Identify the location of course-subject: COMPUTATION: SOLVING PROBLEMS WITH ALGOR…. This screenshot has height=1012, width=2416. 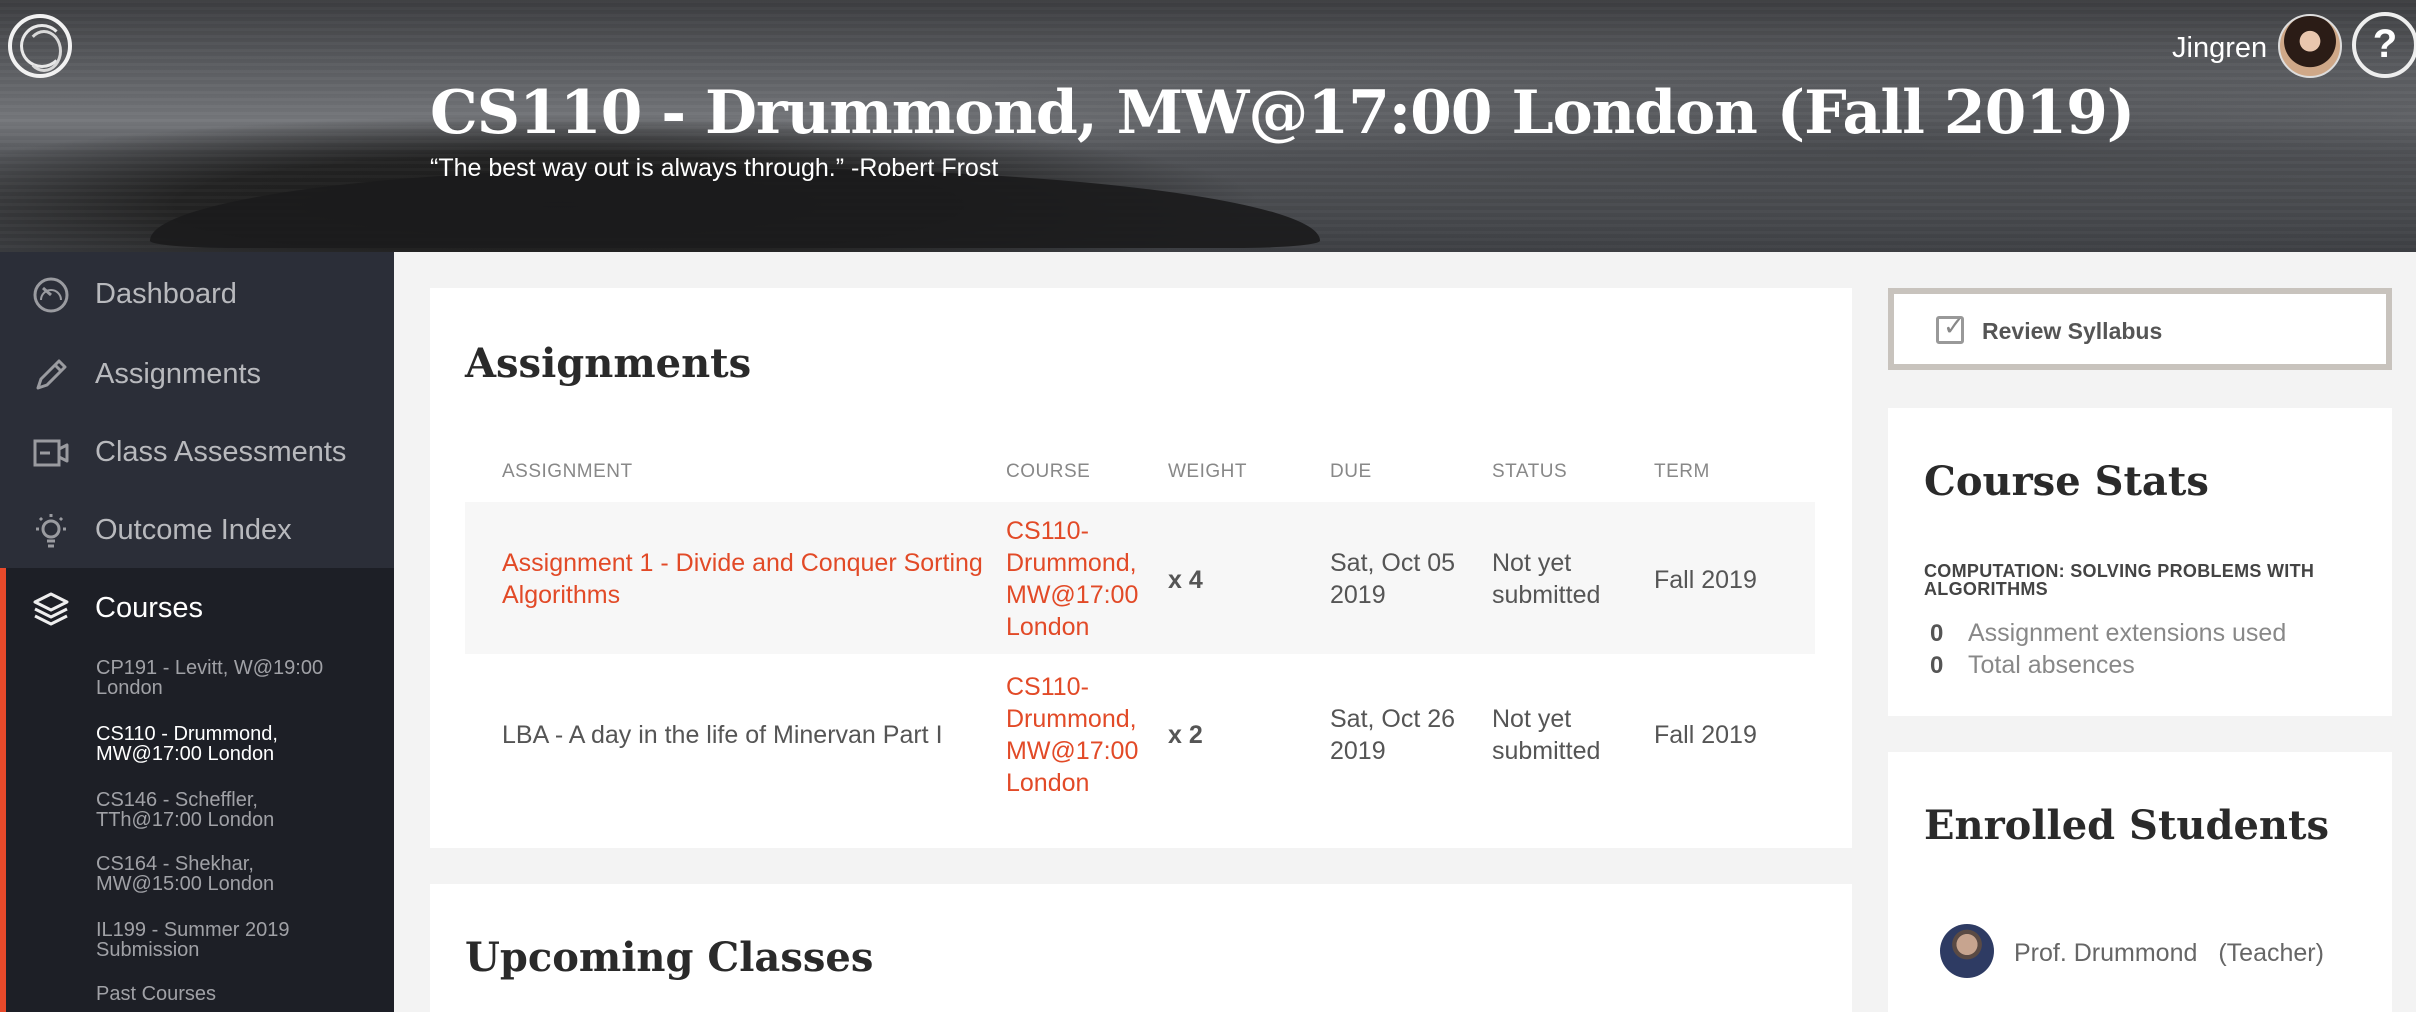
(2119, 580).